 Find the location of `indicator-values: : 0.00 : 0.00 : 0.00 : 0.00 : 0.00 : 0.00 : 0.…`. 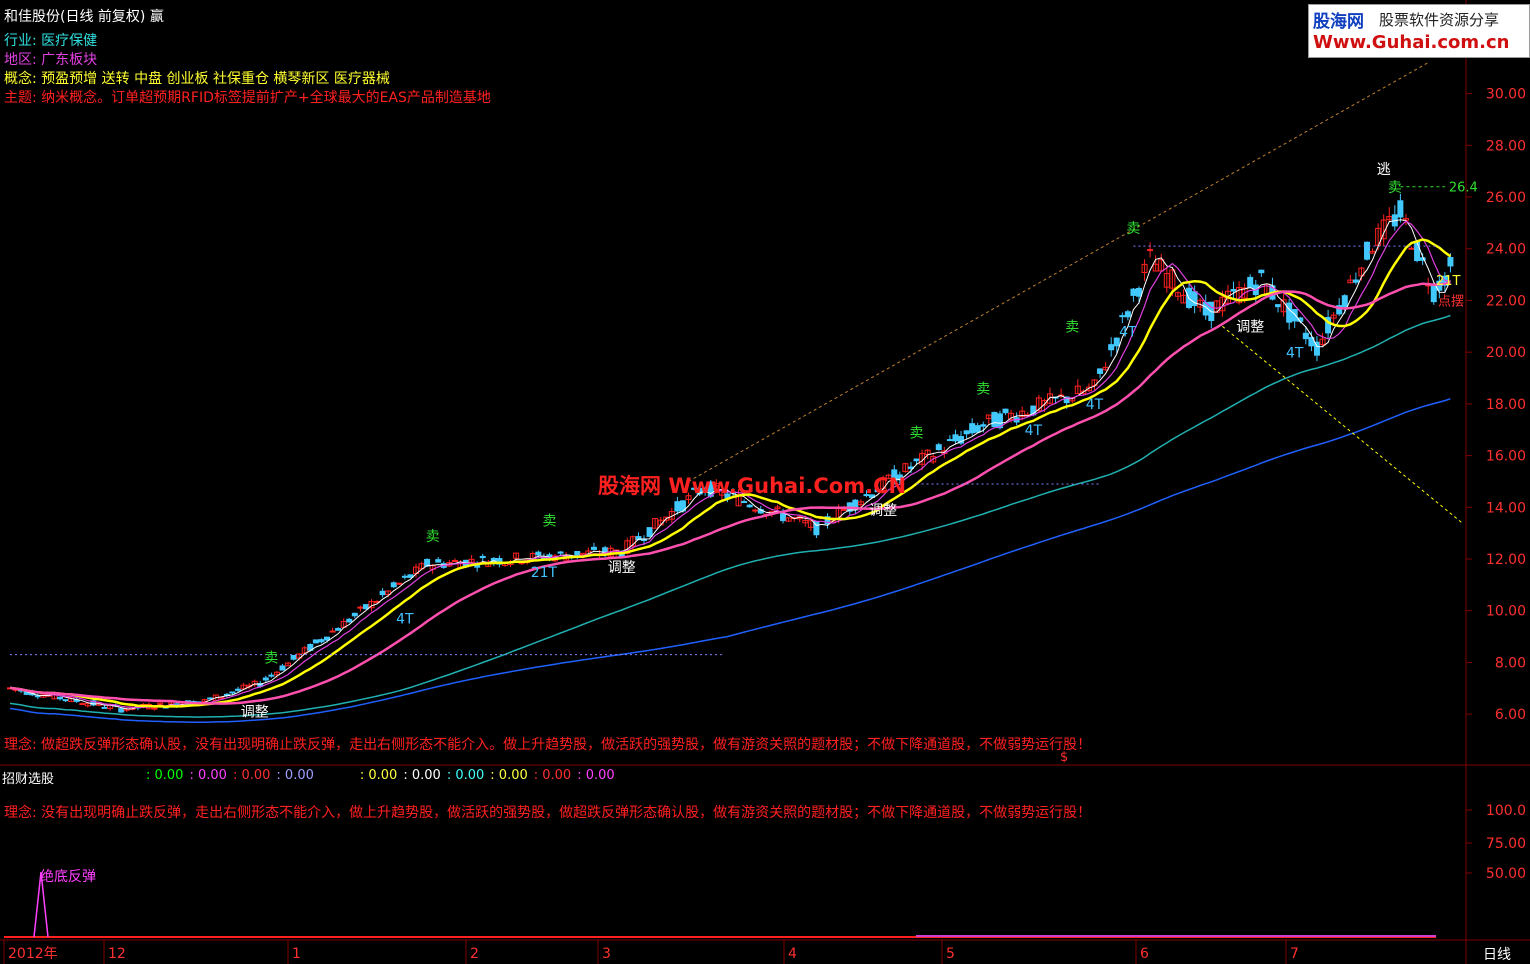

indicator-values: : 0.00 : 0.00 : 0.00 : 0.00 : 0.00 : 0.00 : 0.… is located at coordinates (383, 775).